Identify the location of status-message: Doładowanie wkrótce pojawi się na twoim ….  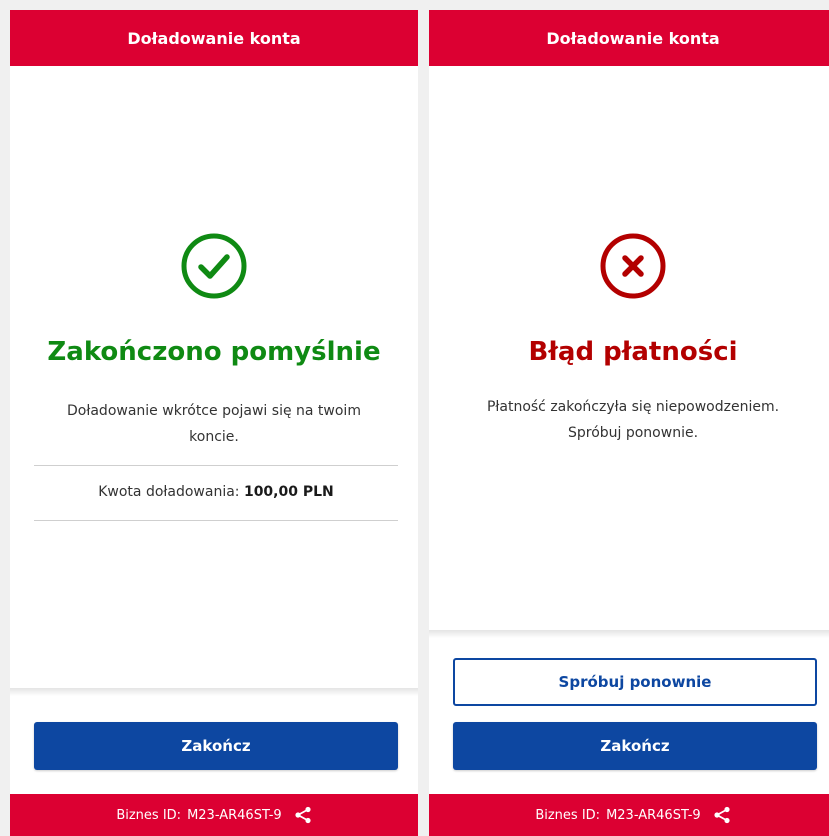
(214, 424).